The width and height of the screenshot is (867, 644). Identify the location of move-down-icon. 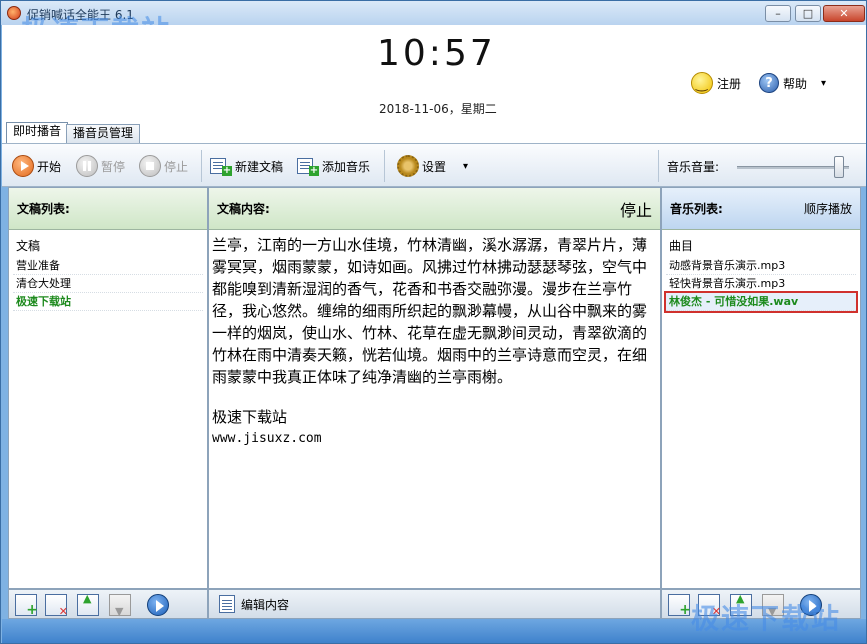
(120, 606).